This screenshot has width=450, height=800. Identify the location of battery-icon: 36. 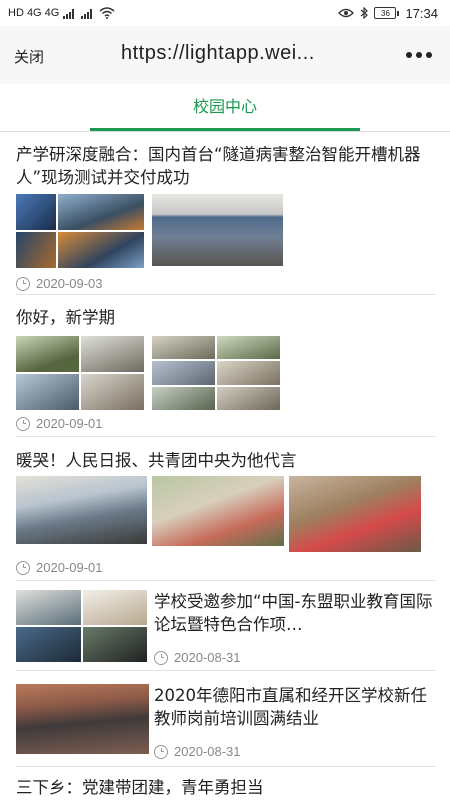
(387, 13).